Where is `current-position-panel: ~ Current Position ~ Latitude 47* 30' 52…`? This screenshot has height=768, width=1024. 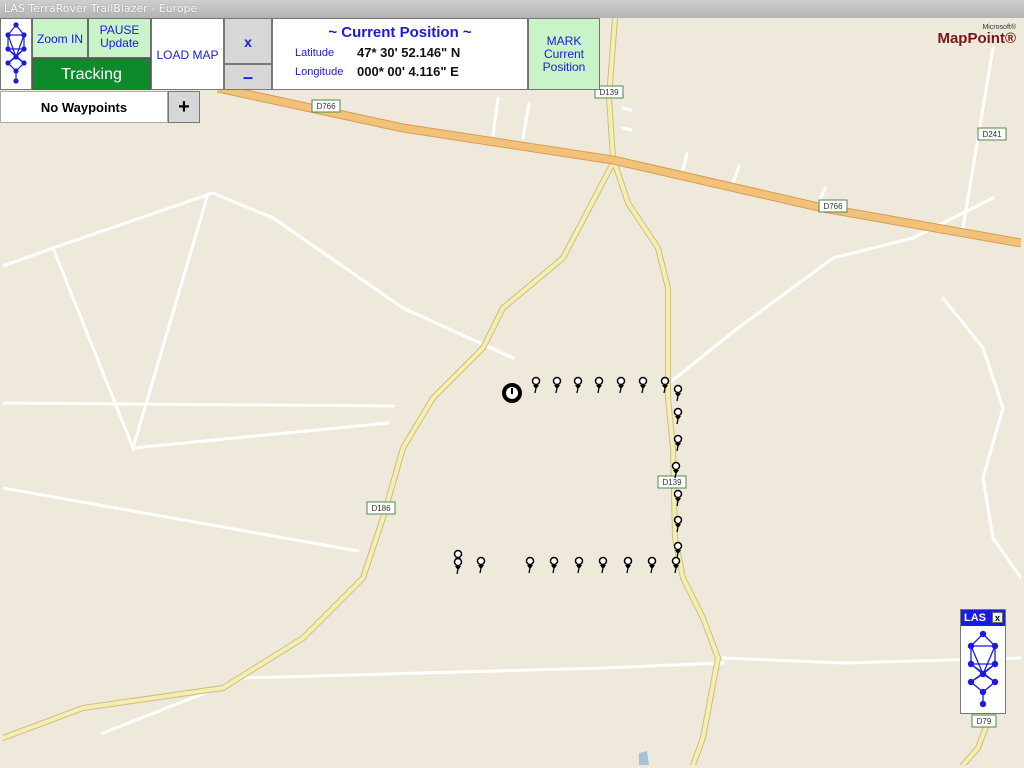 current-position-panel: ~ Current Position ~ Latitude 47* 30' 52… is located at coordinates (400, 54).